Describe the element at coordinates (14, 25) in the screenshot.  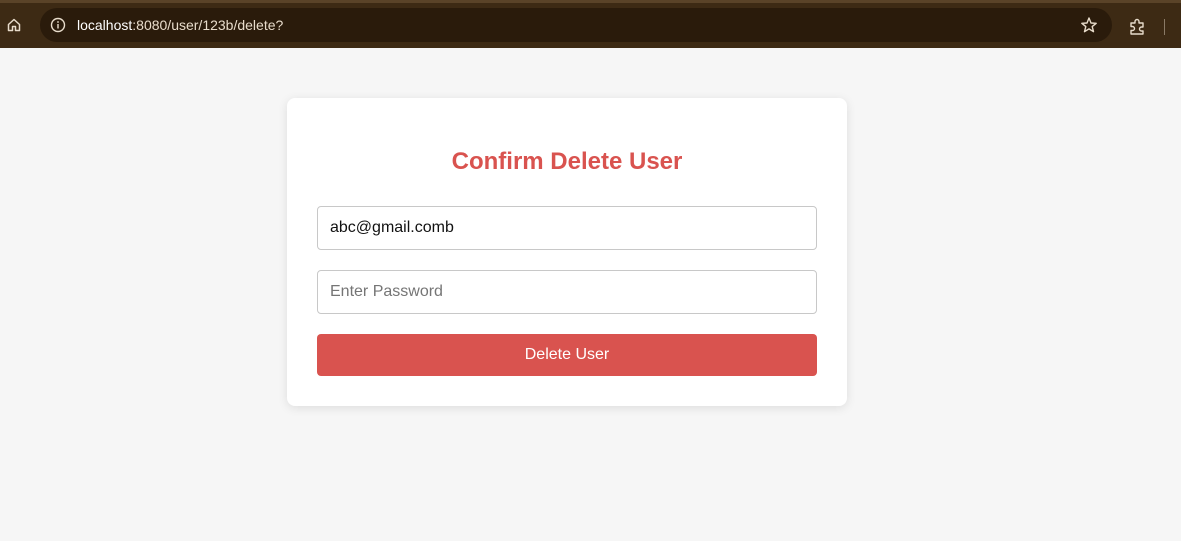
I see `home-icon` at that location.